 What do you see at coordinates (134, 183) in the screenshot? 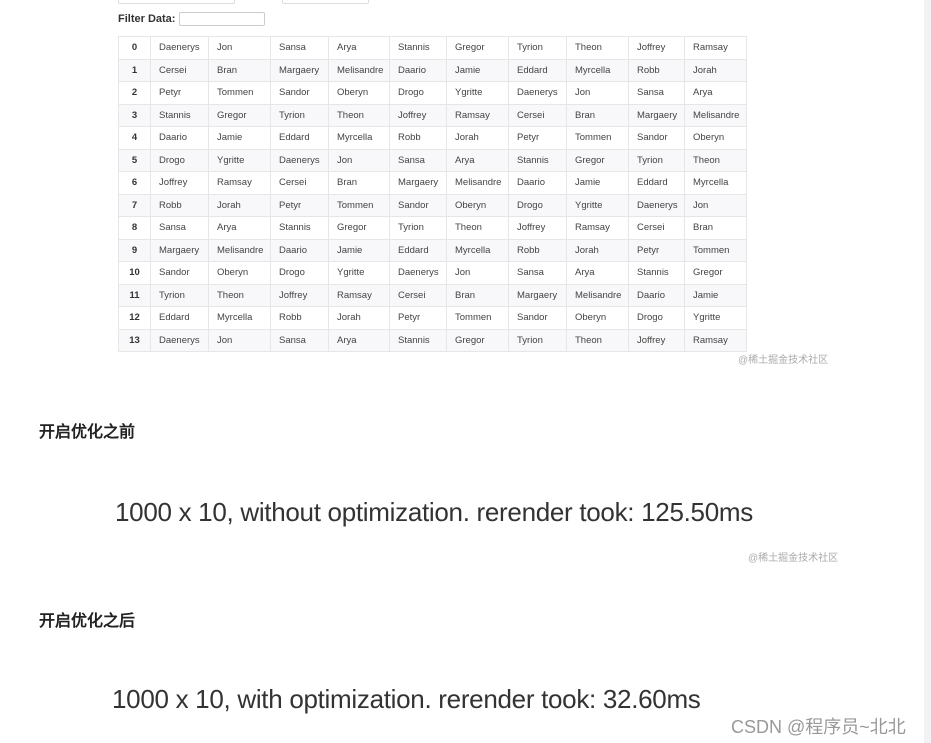
I see `row-index: 6` at bounding box center [134, 183].